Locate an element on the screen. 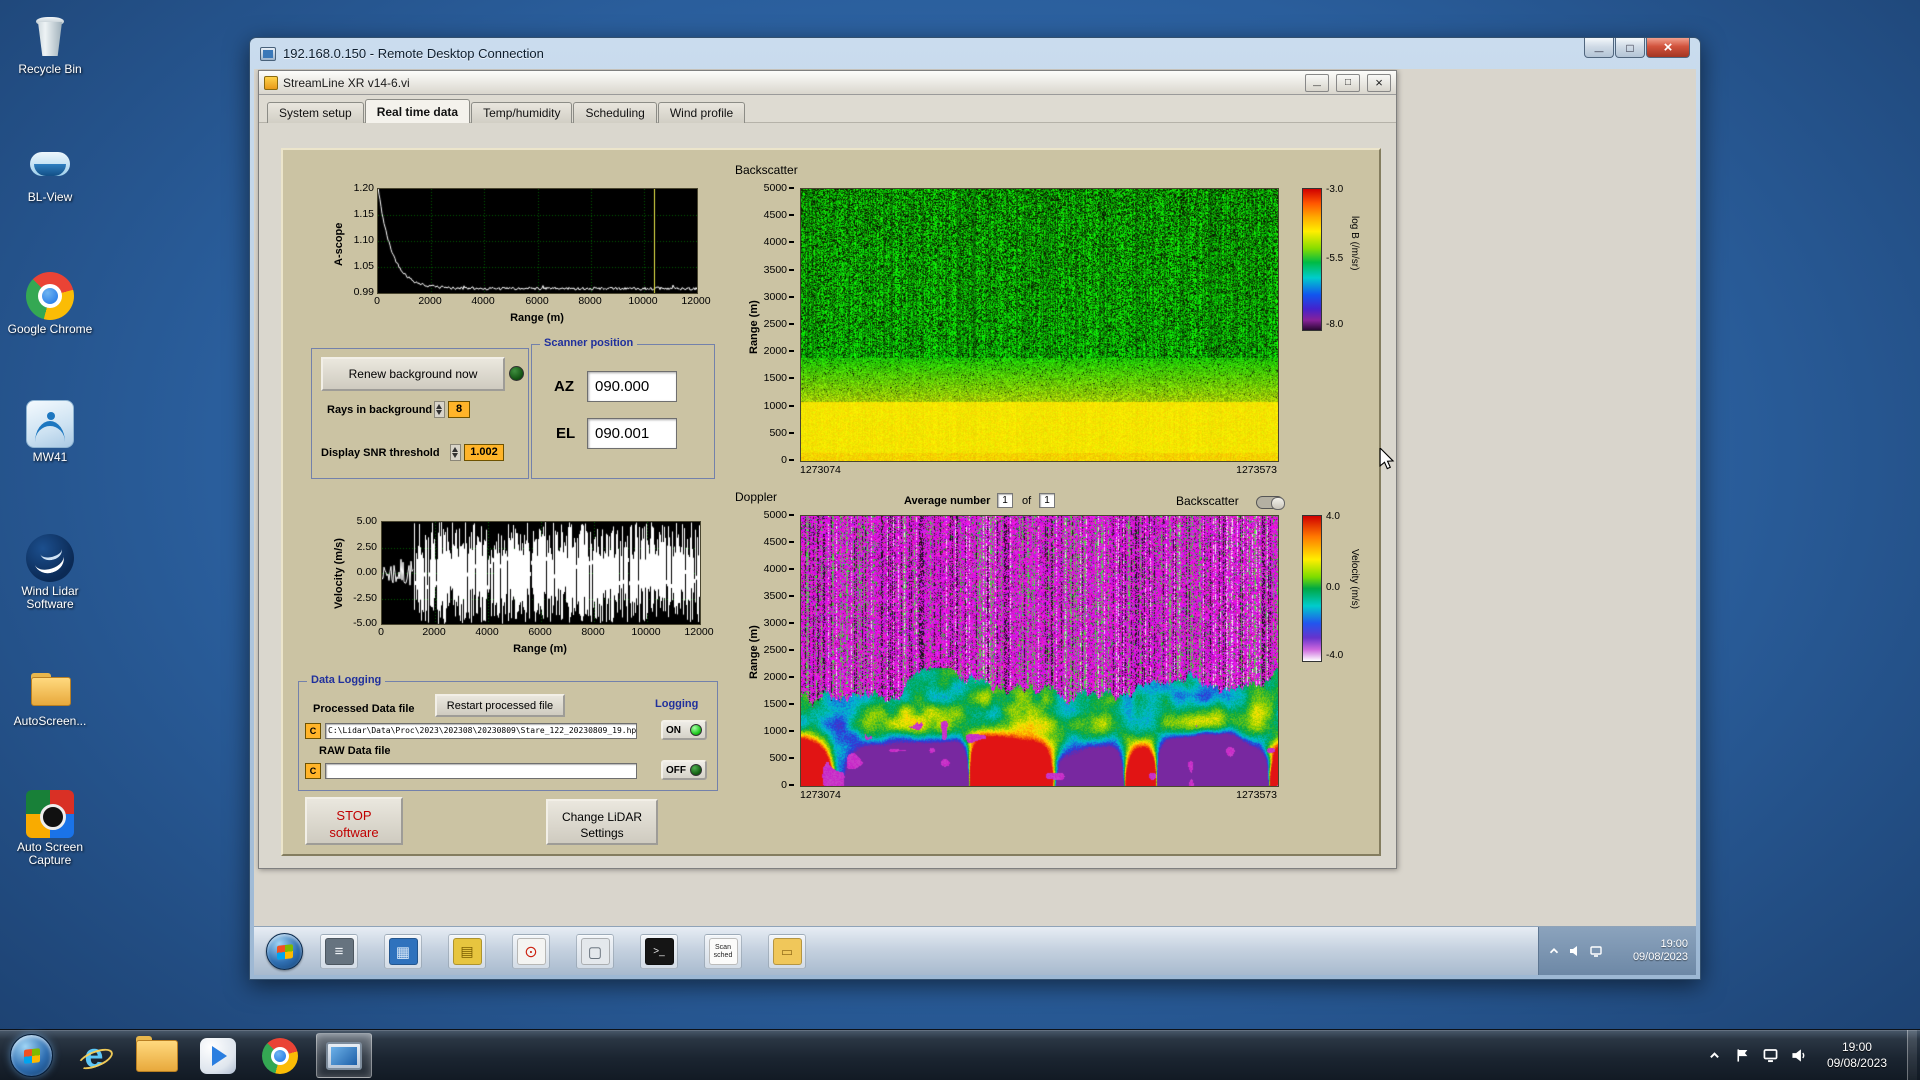 Image resolution: width=1920 pixels, height=1080 pixels. raw-logging-toggle: OFF is located at coordinates (684, 770).